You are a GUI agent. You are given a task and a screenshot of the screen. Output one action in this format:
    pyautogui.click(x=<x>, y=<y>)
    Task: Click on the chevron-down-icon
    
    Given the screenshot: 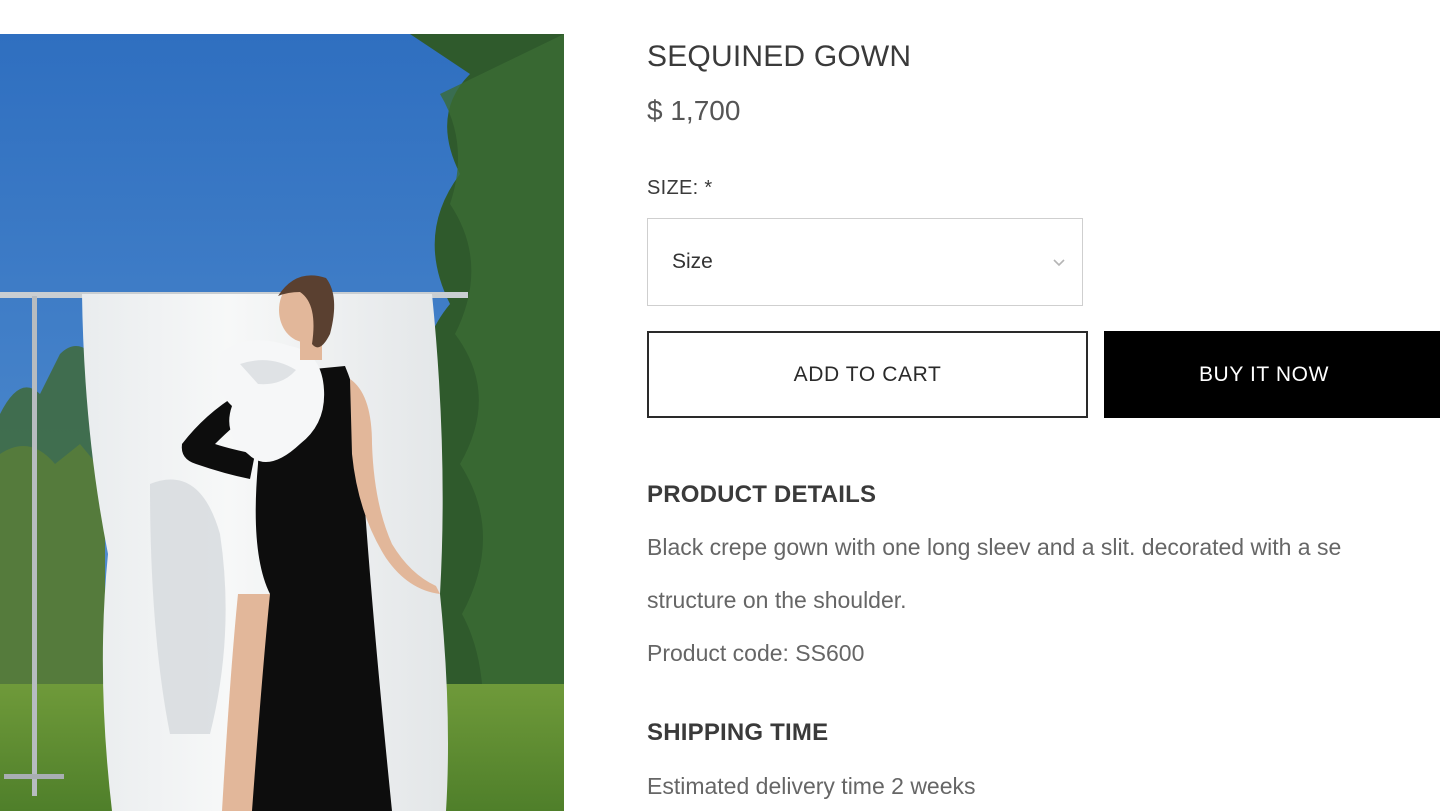 What is the action you would take?
    pyautogui.click(x=1059, y=263)
    